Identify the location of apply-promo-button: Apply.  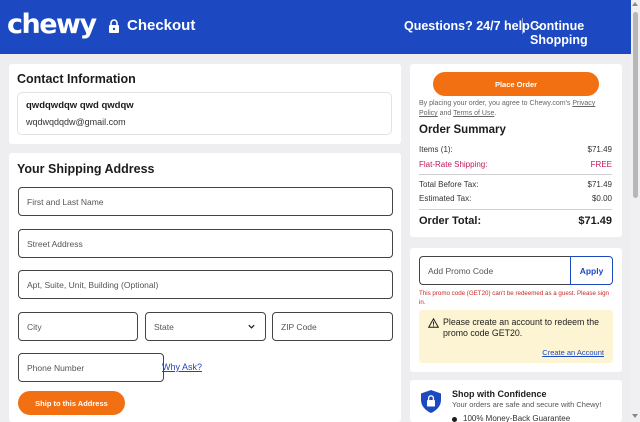
(591, 270).